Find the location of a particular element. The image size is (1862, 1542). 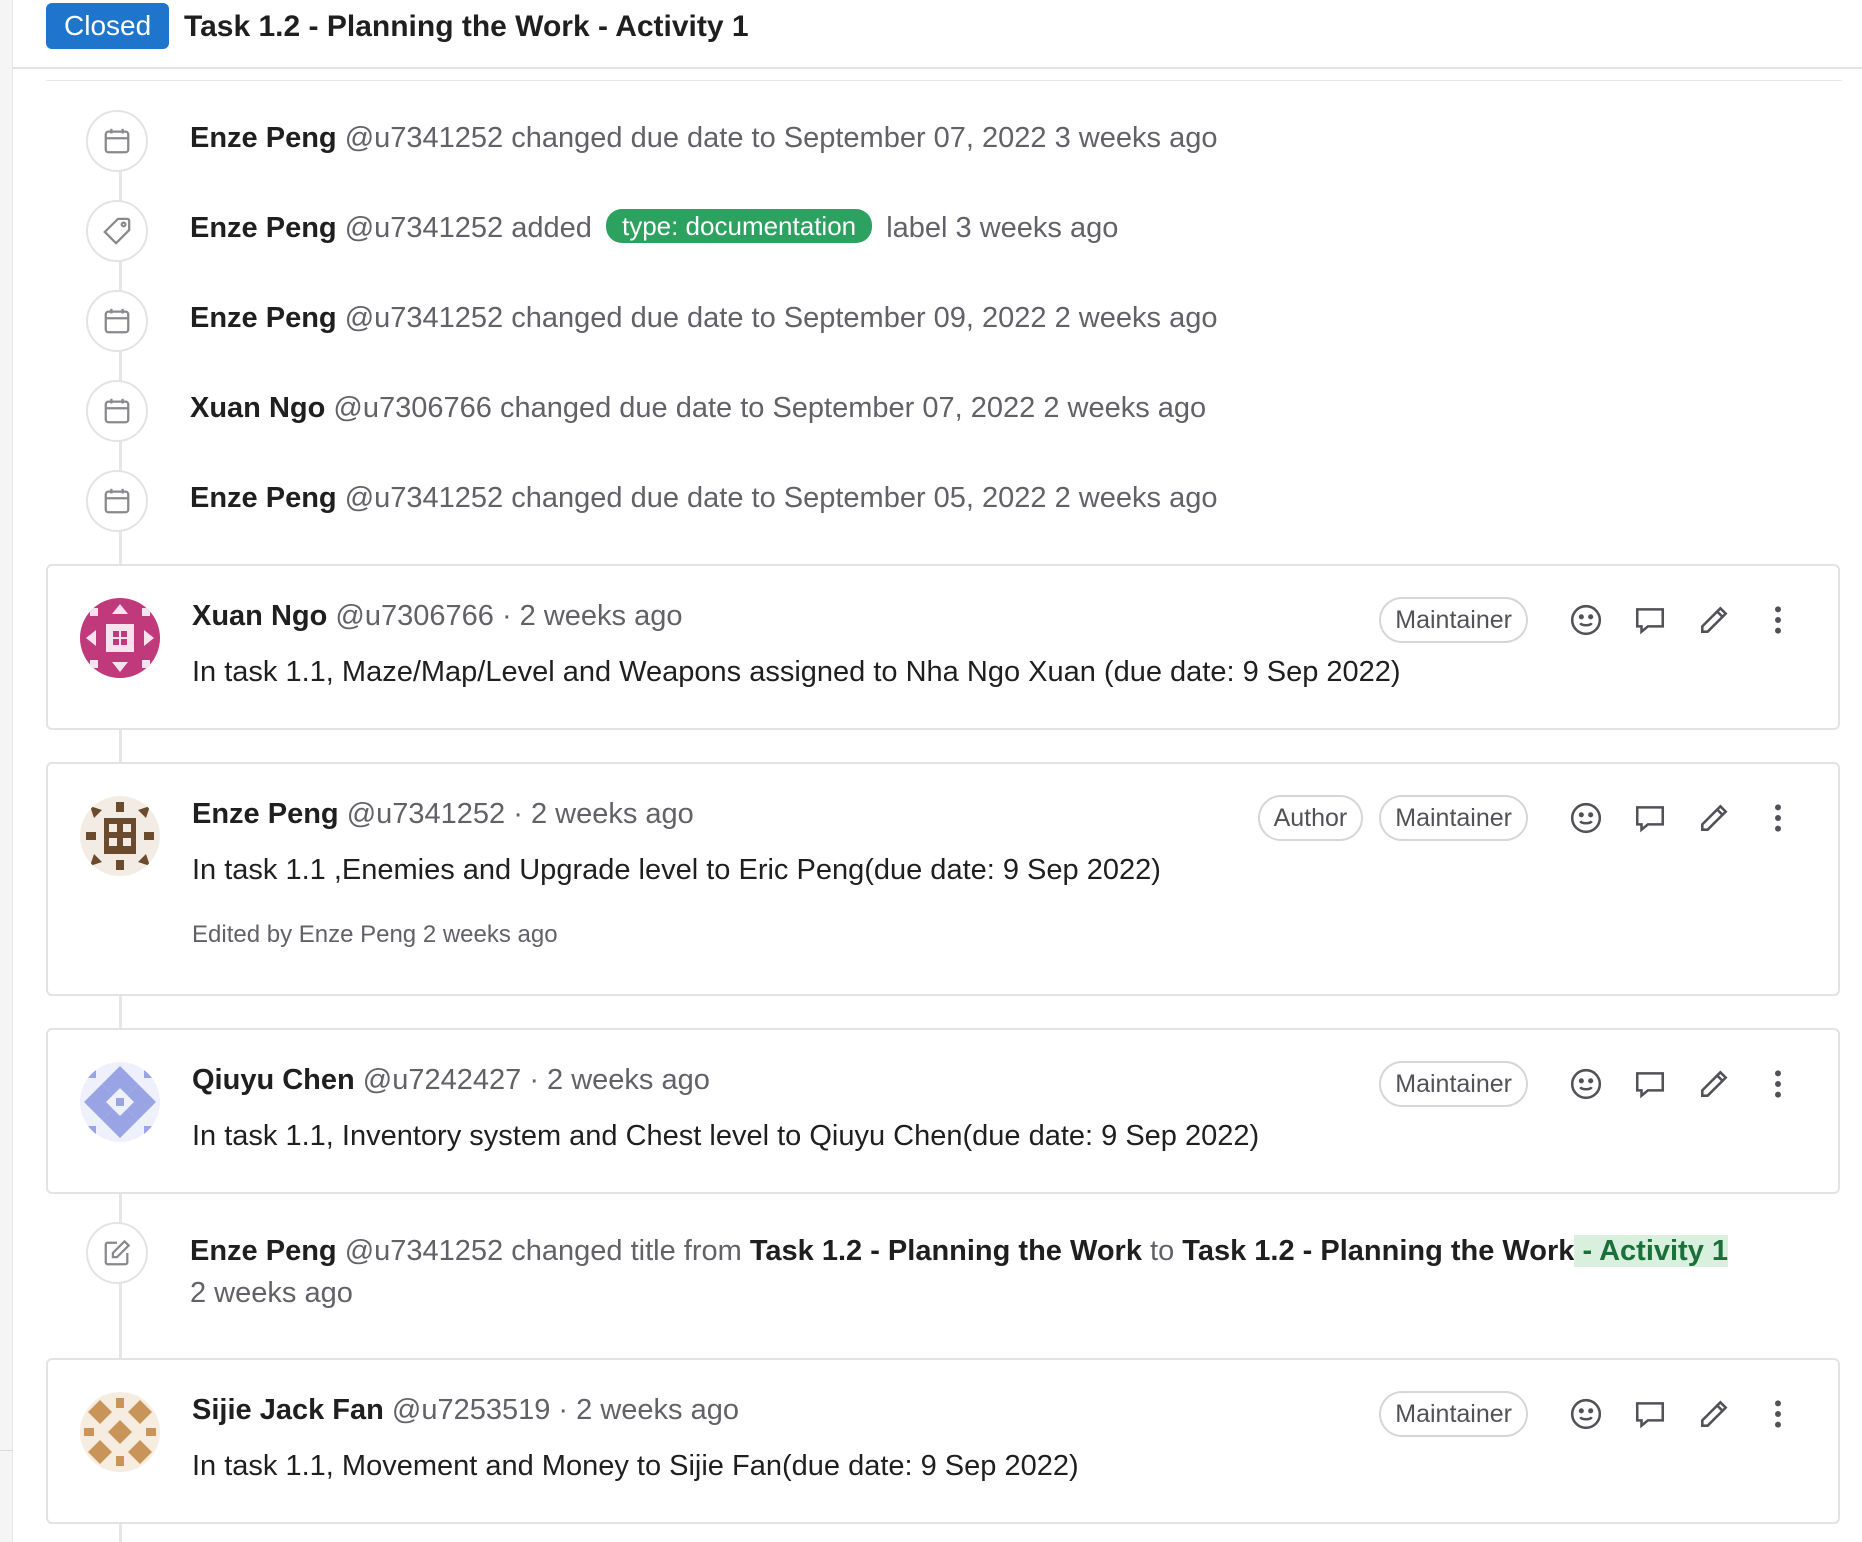

author-username: @u7253519 is located at coordinates (471, 1410).